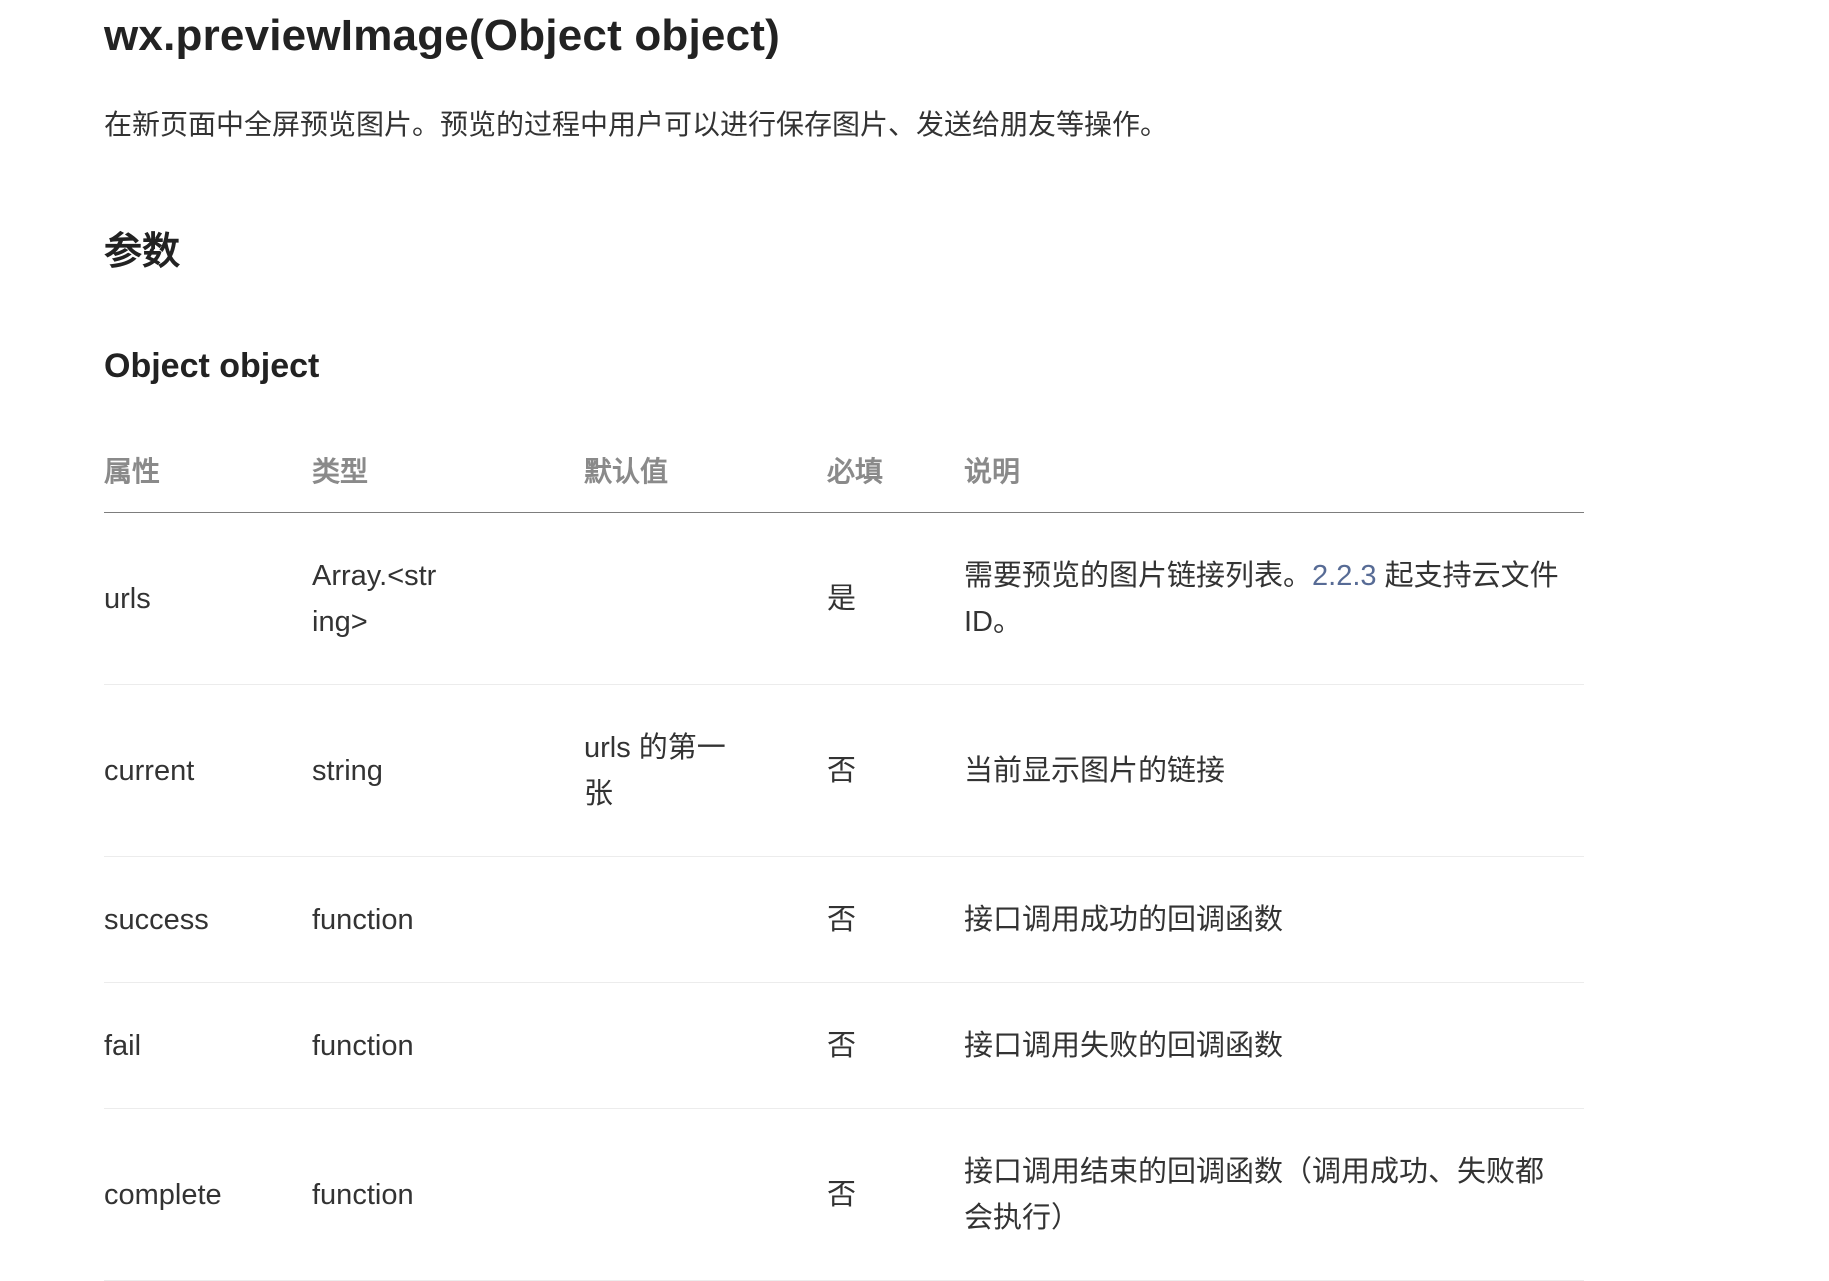 The width and height of the screenshot is (1829, 1281). I want to click on header-property: 属性, so click(208, 470).